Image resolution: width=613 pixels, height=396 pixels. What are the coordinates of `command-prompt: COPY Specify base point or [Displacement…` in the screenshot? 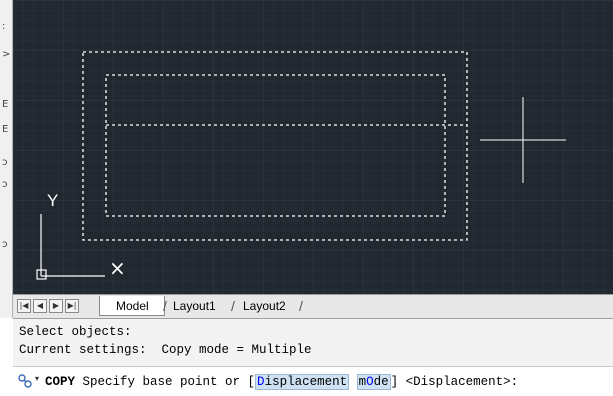 It's located at (281, 382).